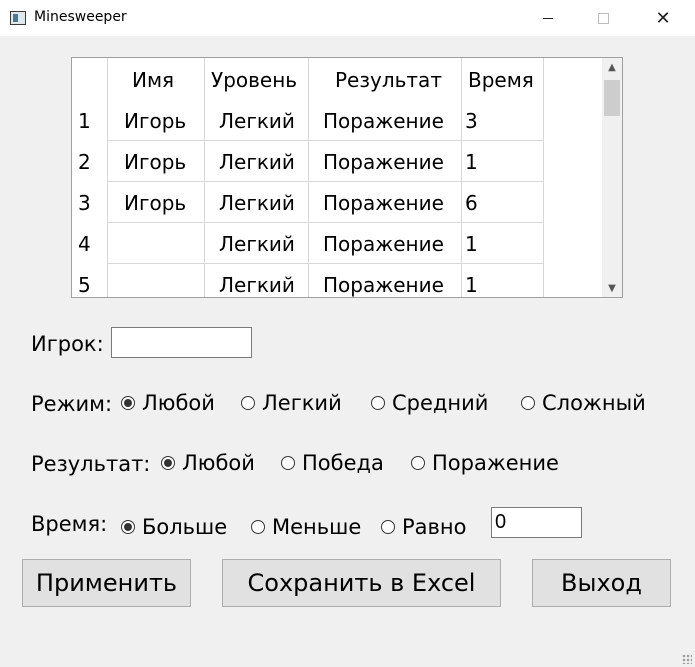 Image resolution: width=695 pixels, height=667 pixels. I want to click on result-radio-win: Победа, so click(332, 463).